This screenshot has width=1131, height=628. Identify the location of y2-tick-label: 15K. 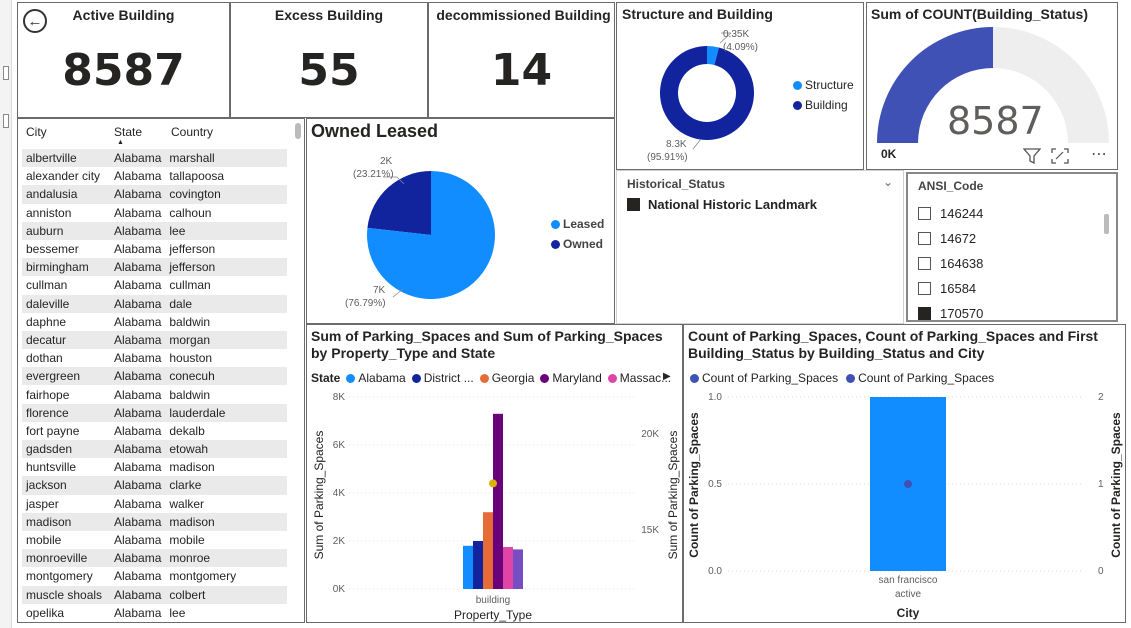
(650, 530).